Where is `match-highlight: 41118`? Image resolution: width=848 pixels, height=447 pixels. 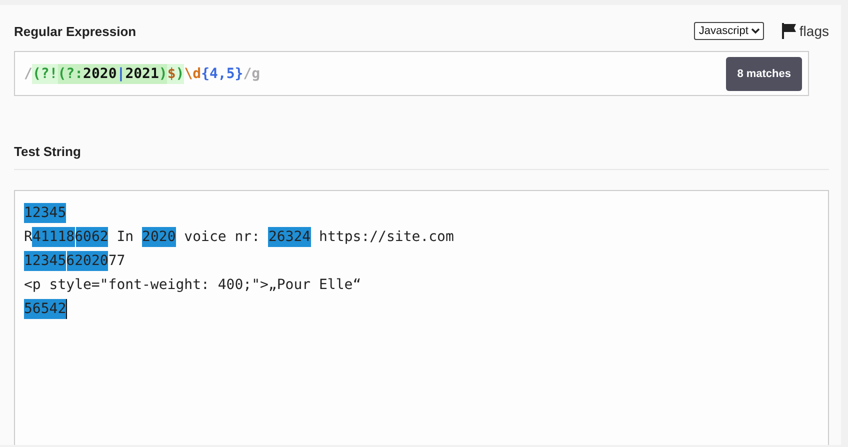
match-highlight: 41118 is located at coordinates (53, 237).